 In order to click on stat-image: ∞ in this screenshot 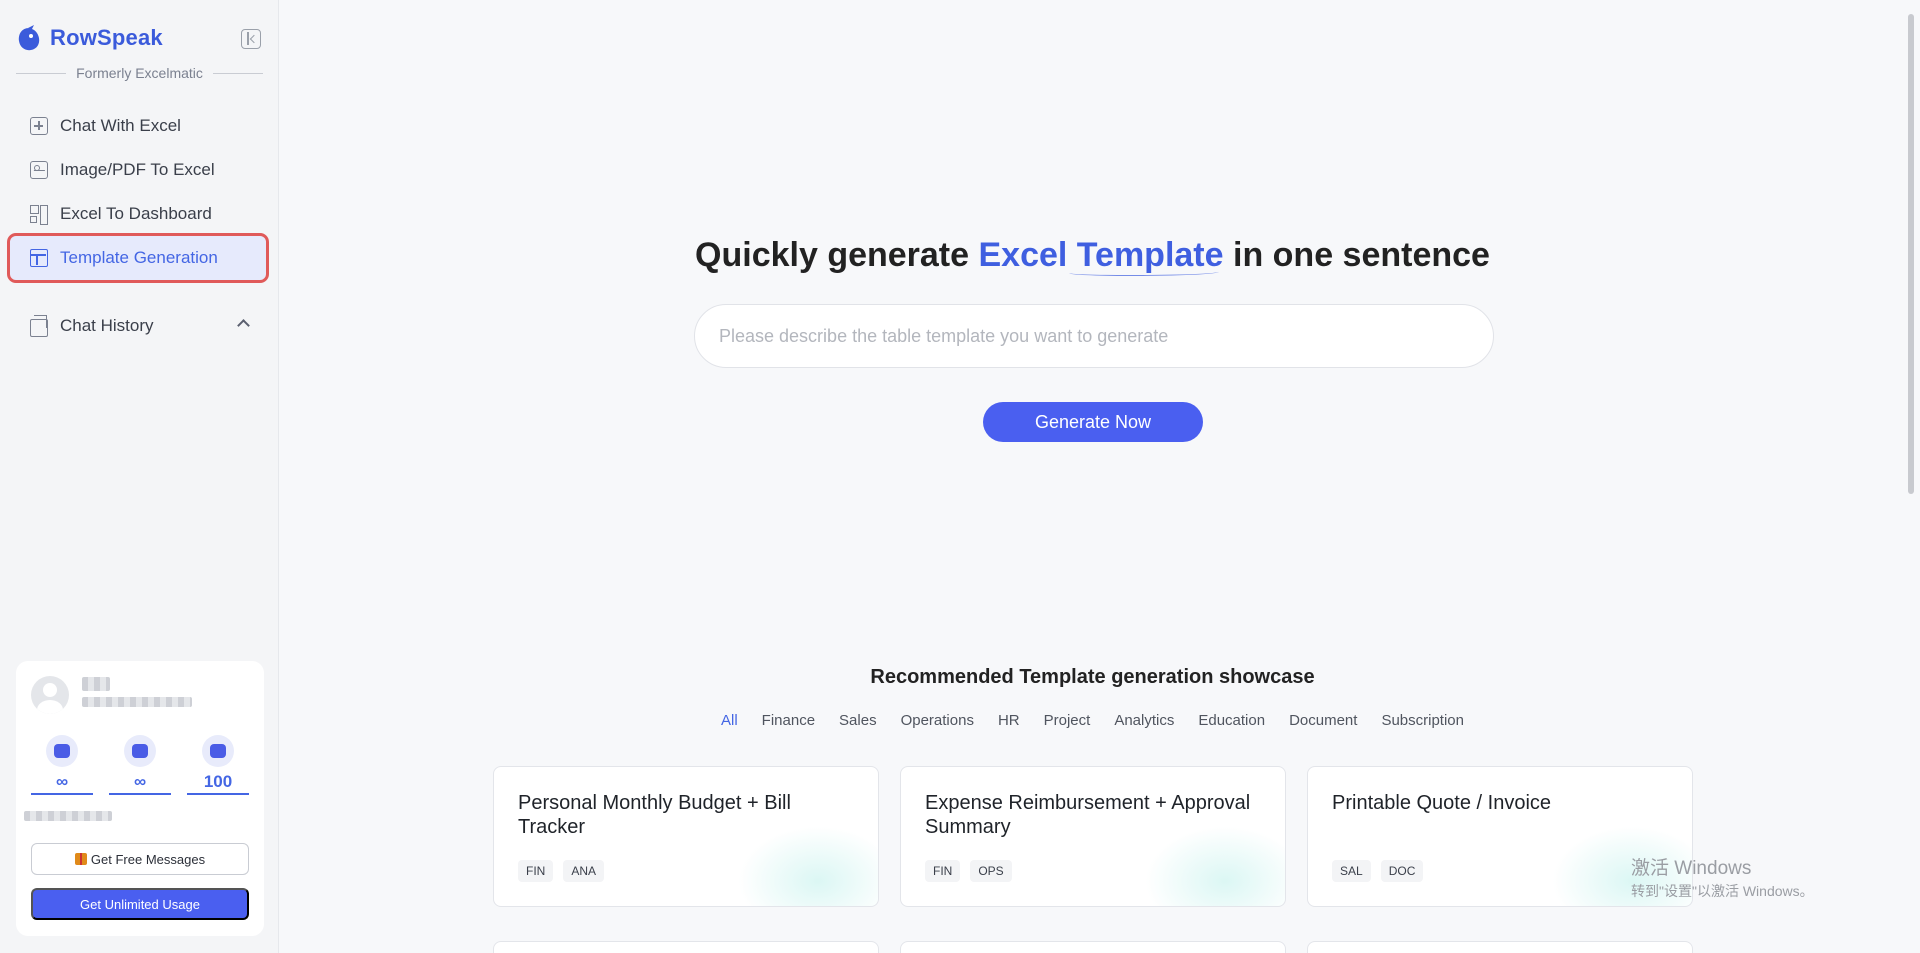, I will do `click(140, 765)`.